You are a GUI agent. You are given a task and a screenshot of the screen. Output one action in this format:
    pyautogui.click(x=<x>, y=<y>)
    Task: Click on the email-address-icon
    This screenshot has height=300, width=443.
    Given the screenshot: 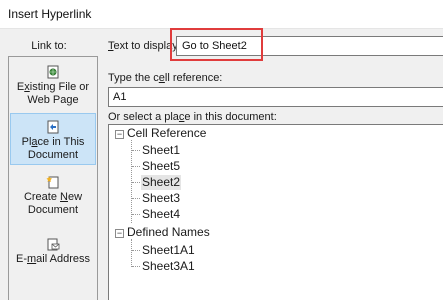 What is the action you would take?
    pyautogui.click(x=53, y=244)
    